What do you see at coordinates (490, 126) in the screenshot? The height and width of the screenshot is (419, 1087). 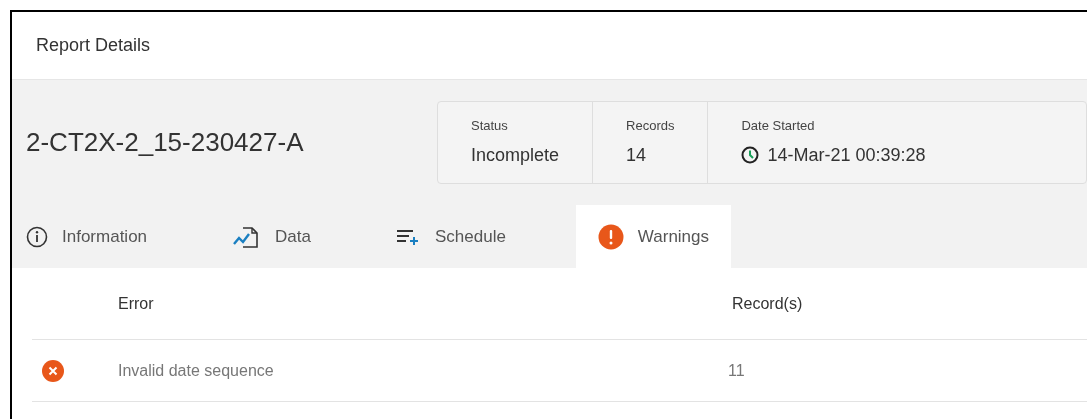 I see `stat-label: Status` at bounding box center [490, 126].